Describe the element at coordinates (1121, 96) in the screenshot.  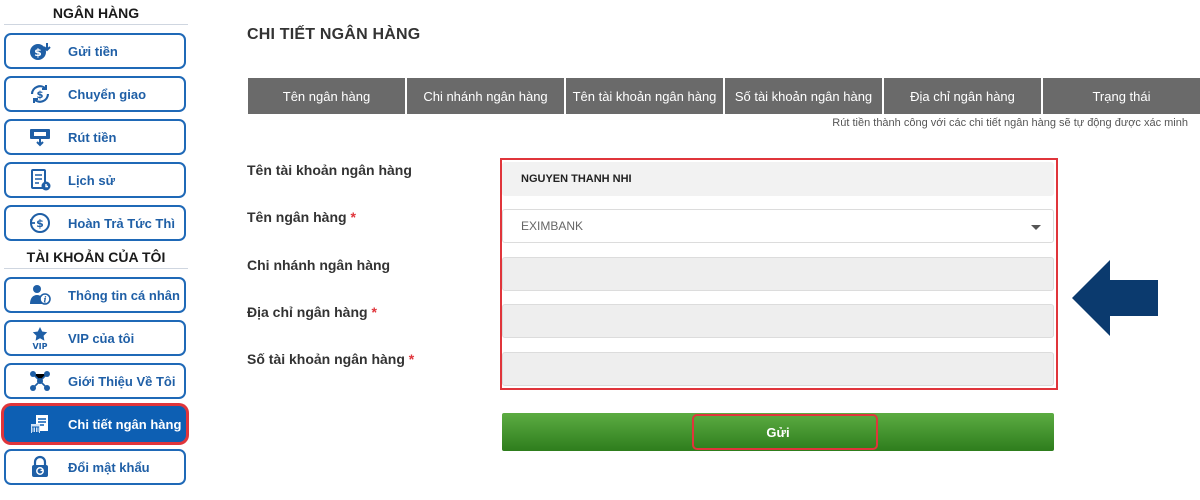
I see `column-header-status: Trạng thái` at that location.